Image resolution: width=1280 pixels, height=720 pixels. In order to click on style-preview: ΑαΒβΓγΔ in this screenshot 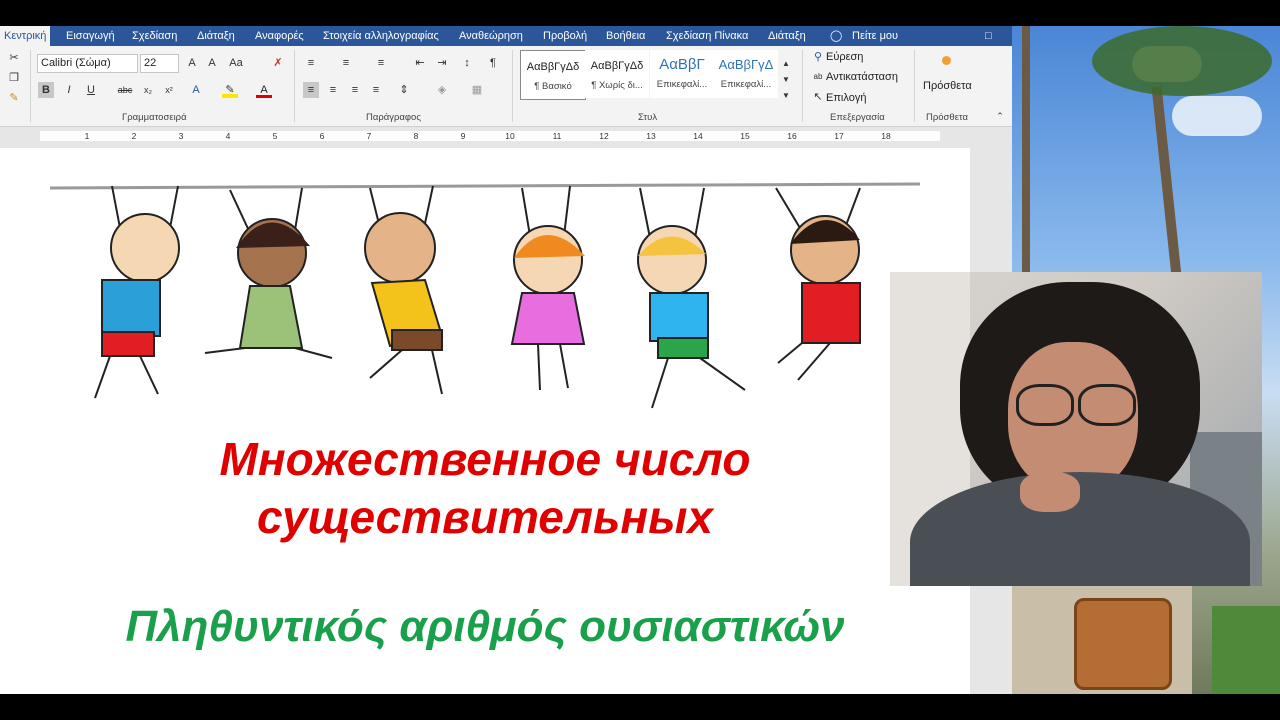, I will do `click(746, 64)`.